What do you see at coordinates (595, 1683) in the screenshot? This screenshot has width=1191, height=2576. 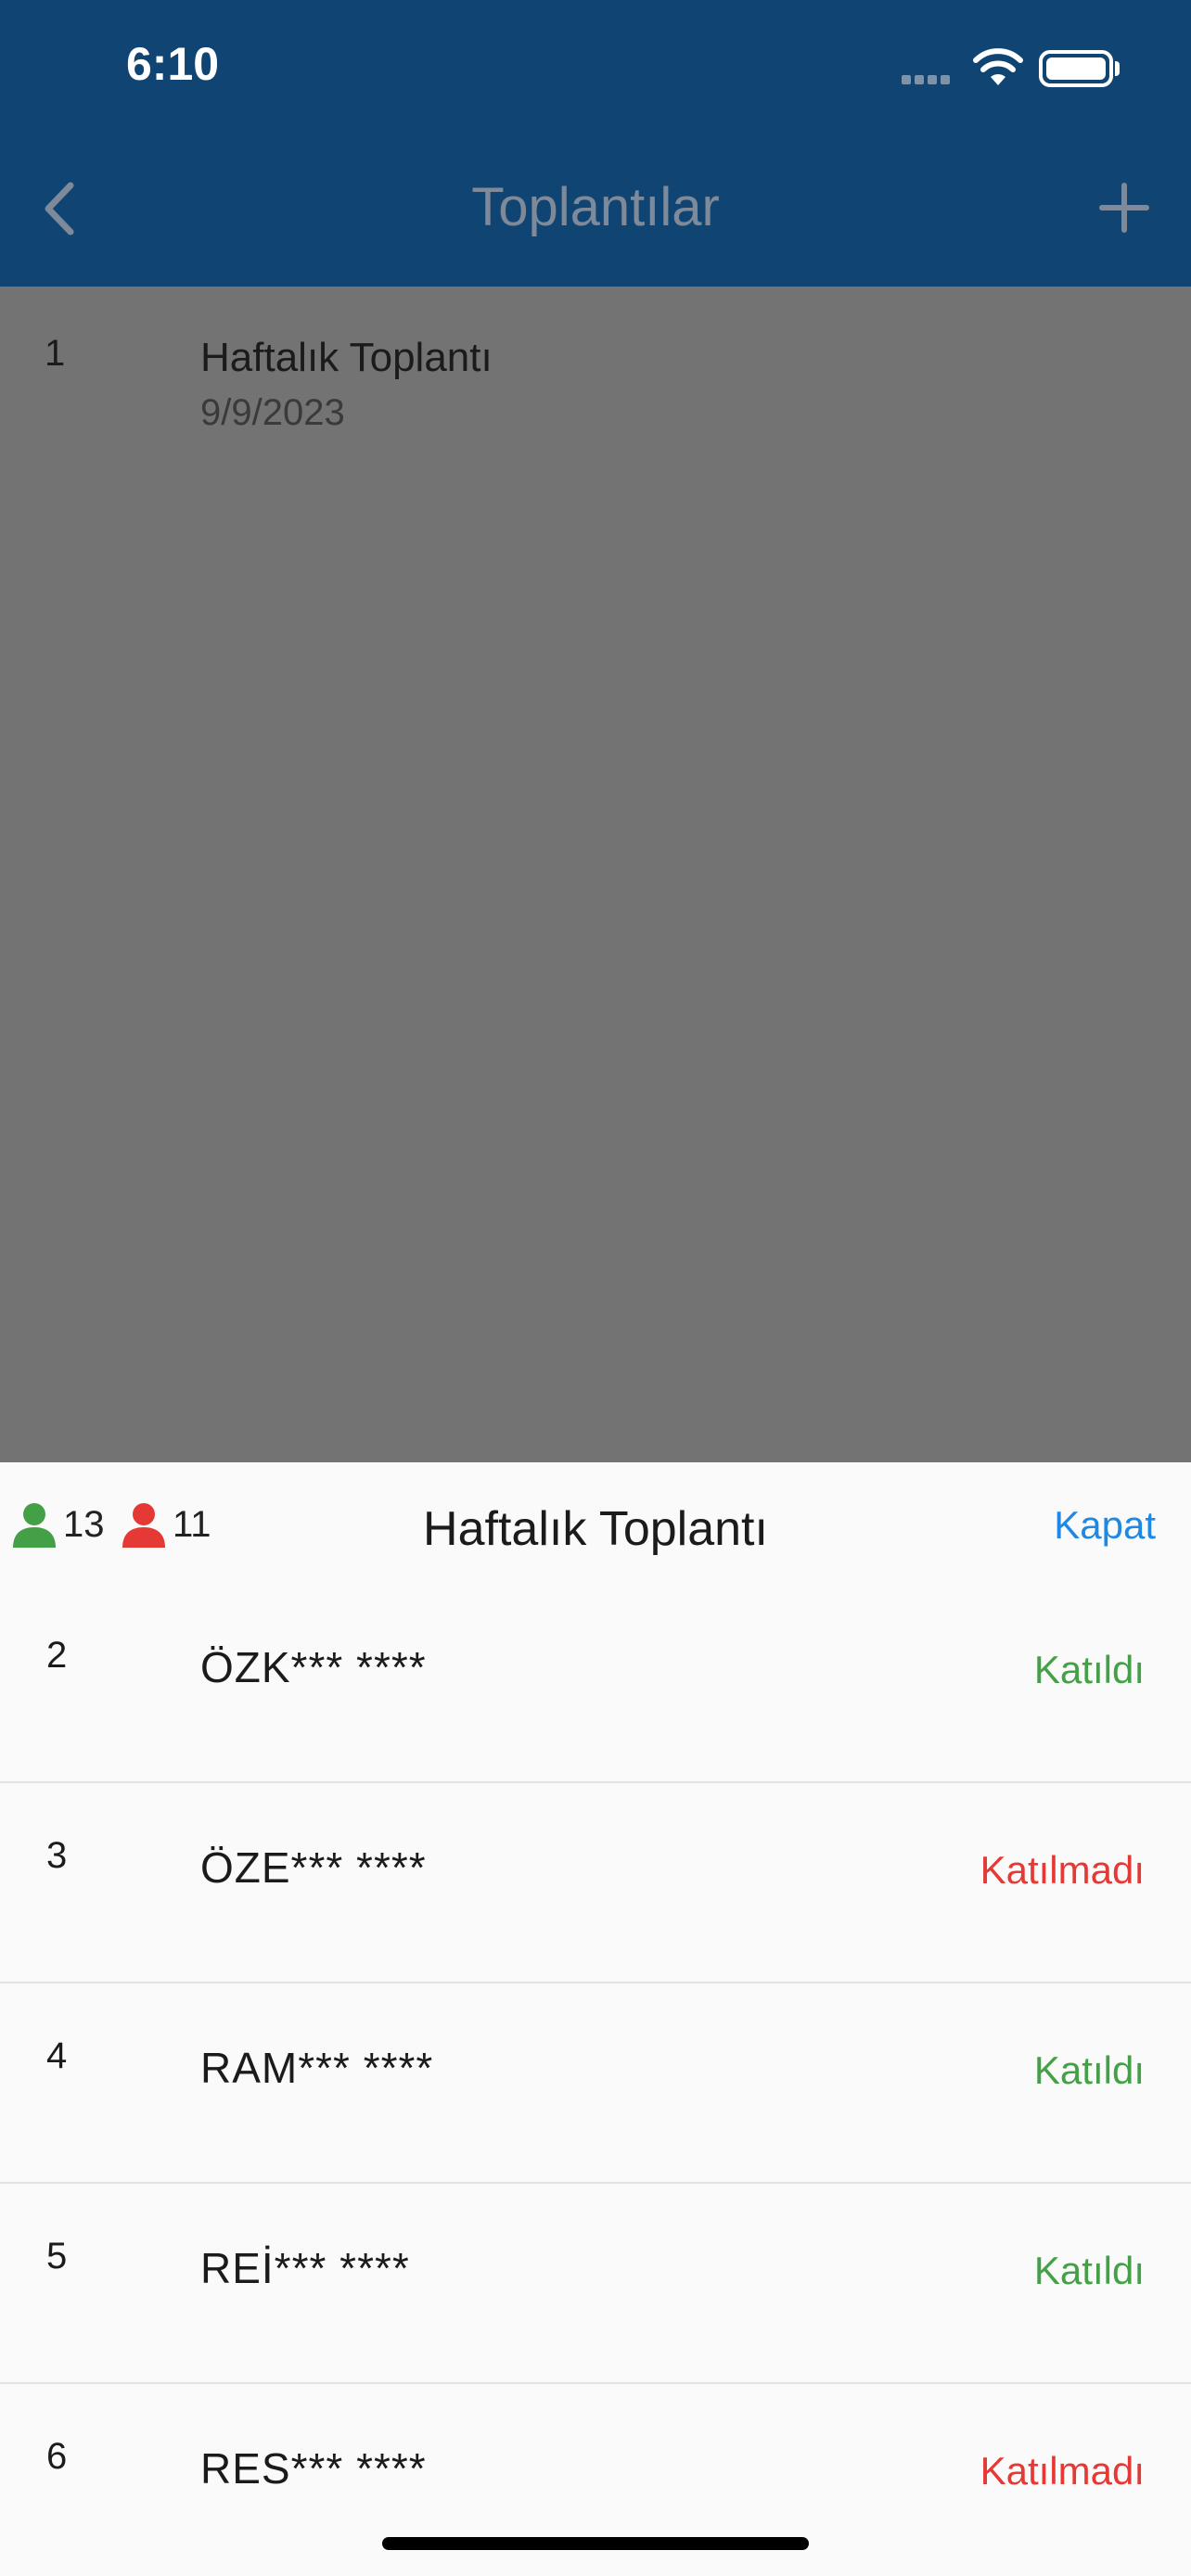 I see `table-row: 2 ÖZK*** **** Katıldı` at bounding box center [595, 1683].